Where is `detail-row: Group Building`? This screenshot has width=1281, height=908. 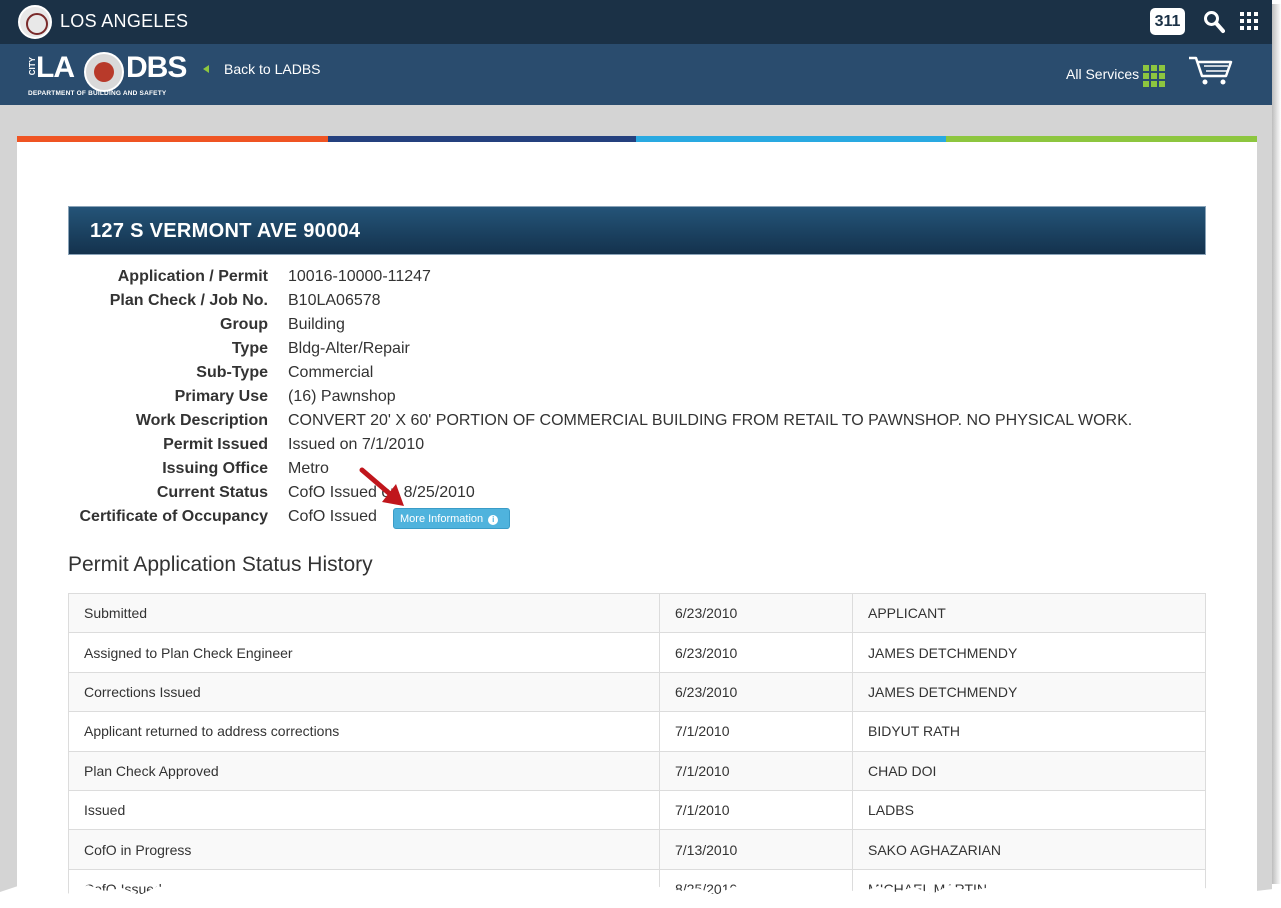
detail-row: Group Building is located at coordinates (637, 326).